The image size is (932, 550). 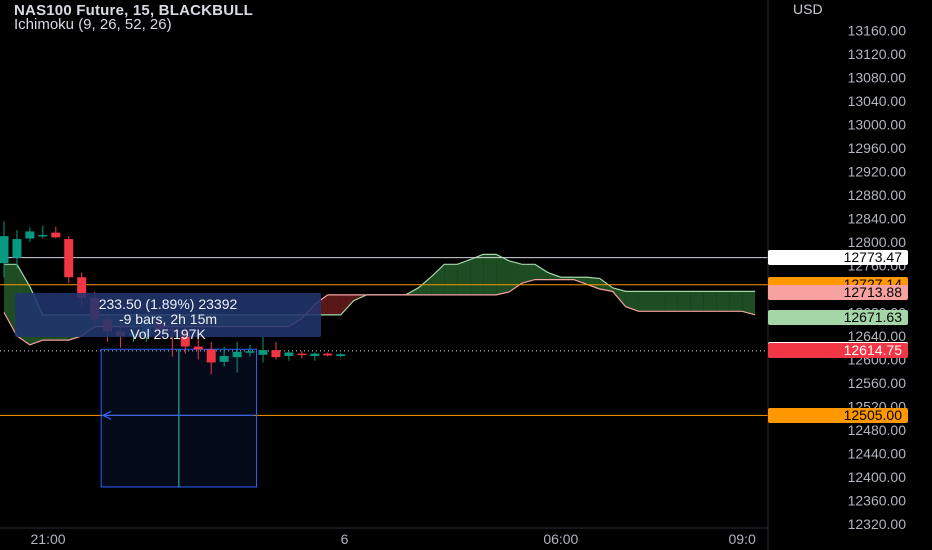 I want to click on price-badge: 12671.63, so click(x=838, y=317).